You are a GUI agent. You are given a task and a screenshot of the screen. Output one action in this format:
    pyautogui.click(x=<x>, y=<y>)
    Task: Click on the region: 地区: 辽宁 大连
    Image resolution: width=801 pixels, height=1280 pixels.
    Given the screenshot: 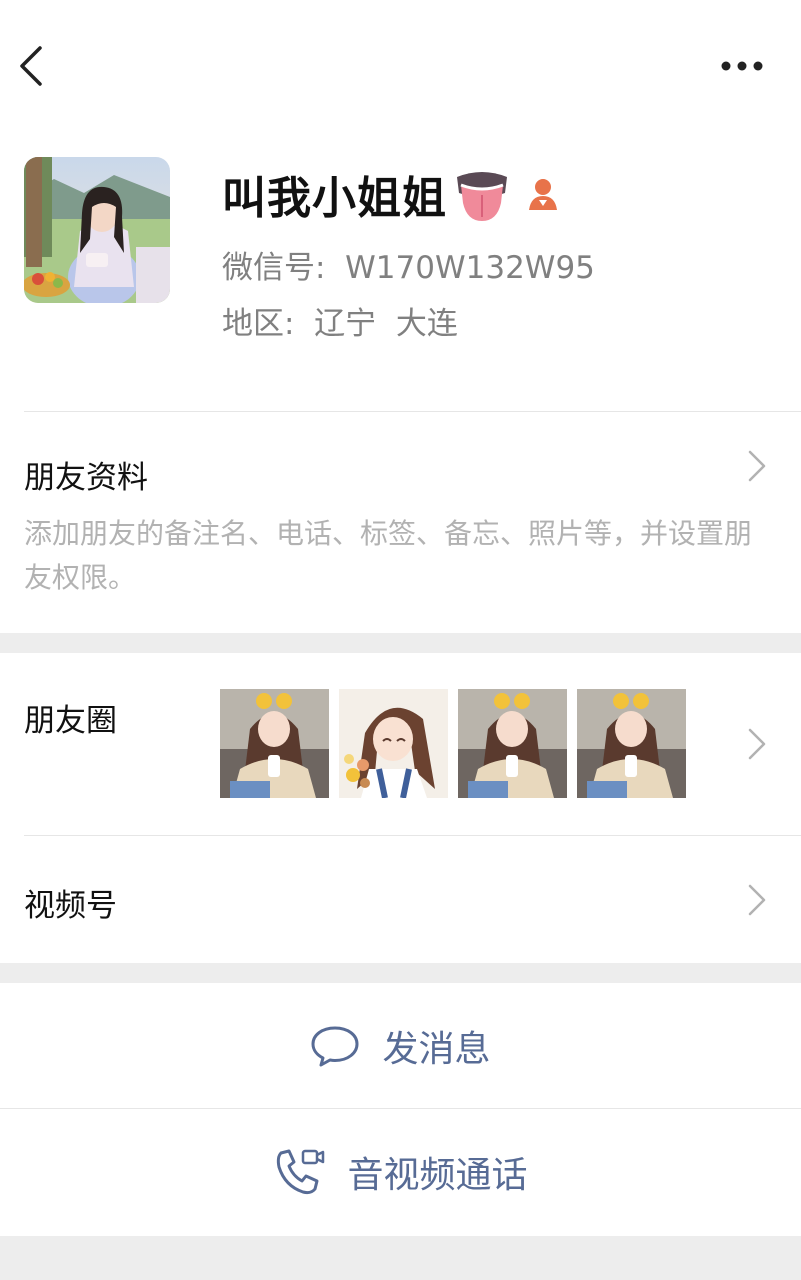 What is the action you would take?
    pyautogui.click(x=340, y=324)
    